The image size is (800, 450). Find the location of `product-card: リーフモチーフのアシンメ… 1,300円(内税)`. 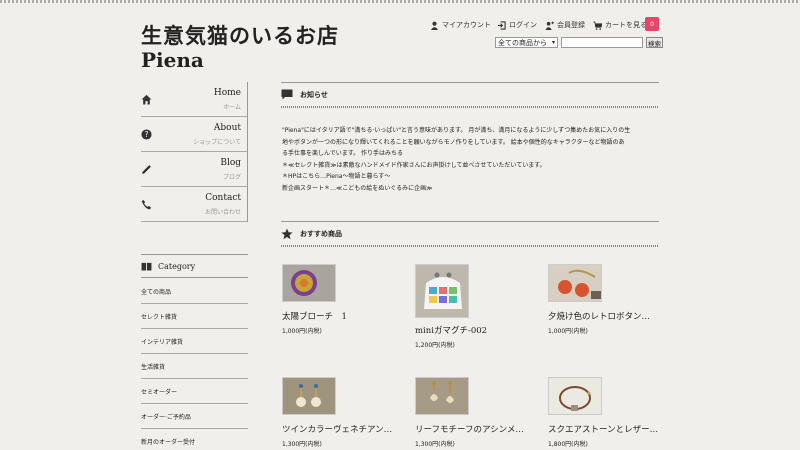

product-card: リーフモチーフのアシンメ… 1,300円(内税) is located at coordinates (470, 412).